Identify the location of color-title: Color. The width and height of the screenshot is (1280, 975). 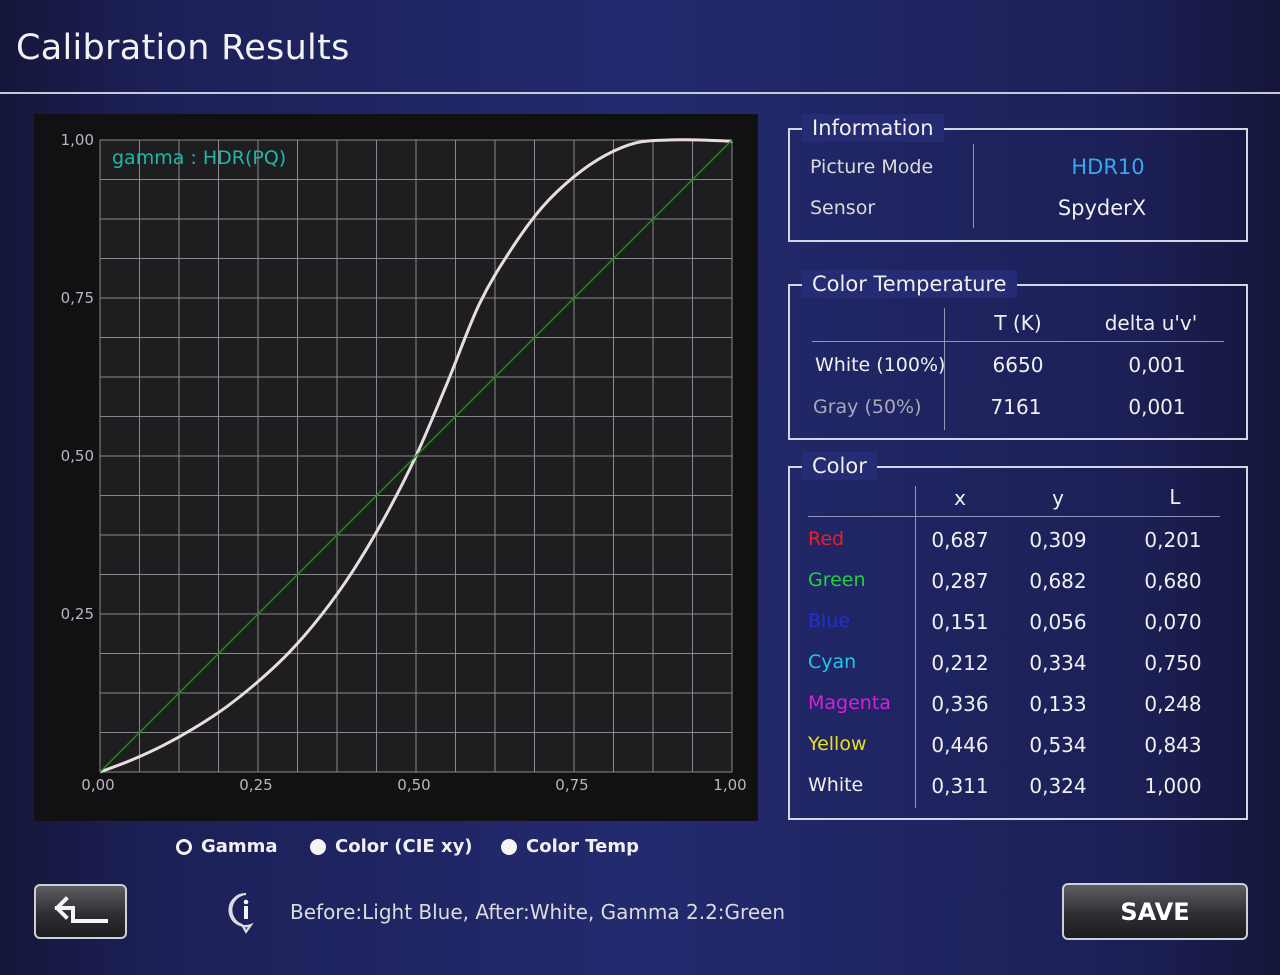
(839, 466).